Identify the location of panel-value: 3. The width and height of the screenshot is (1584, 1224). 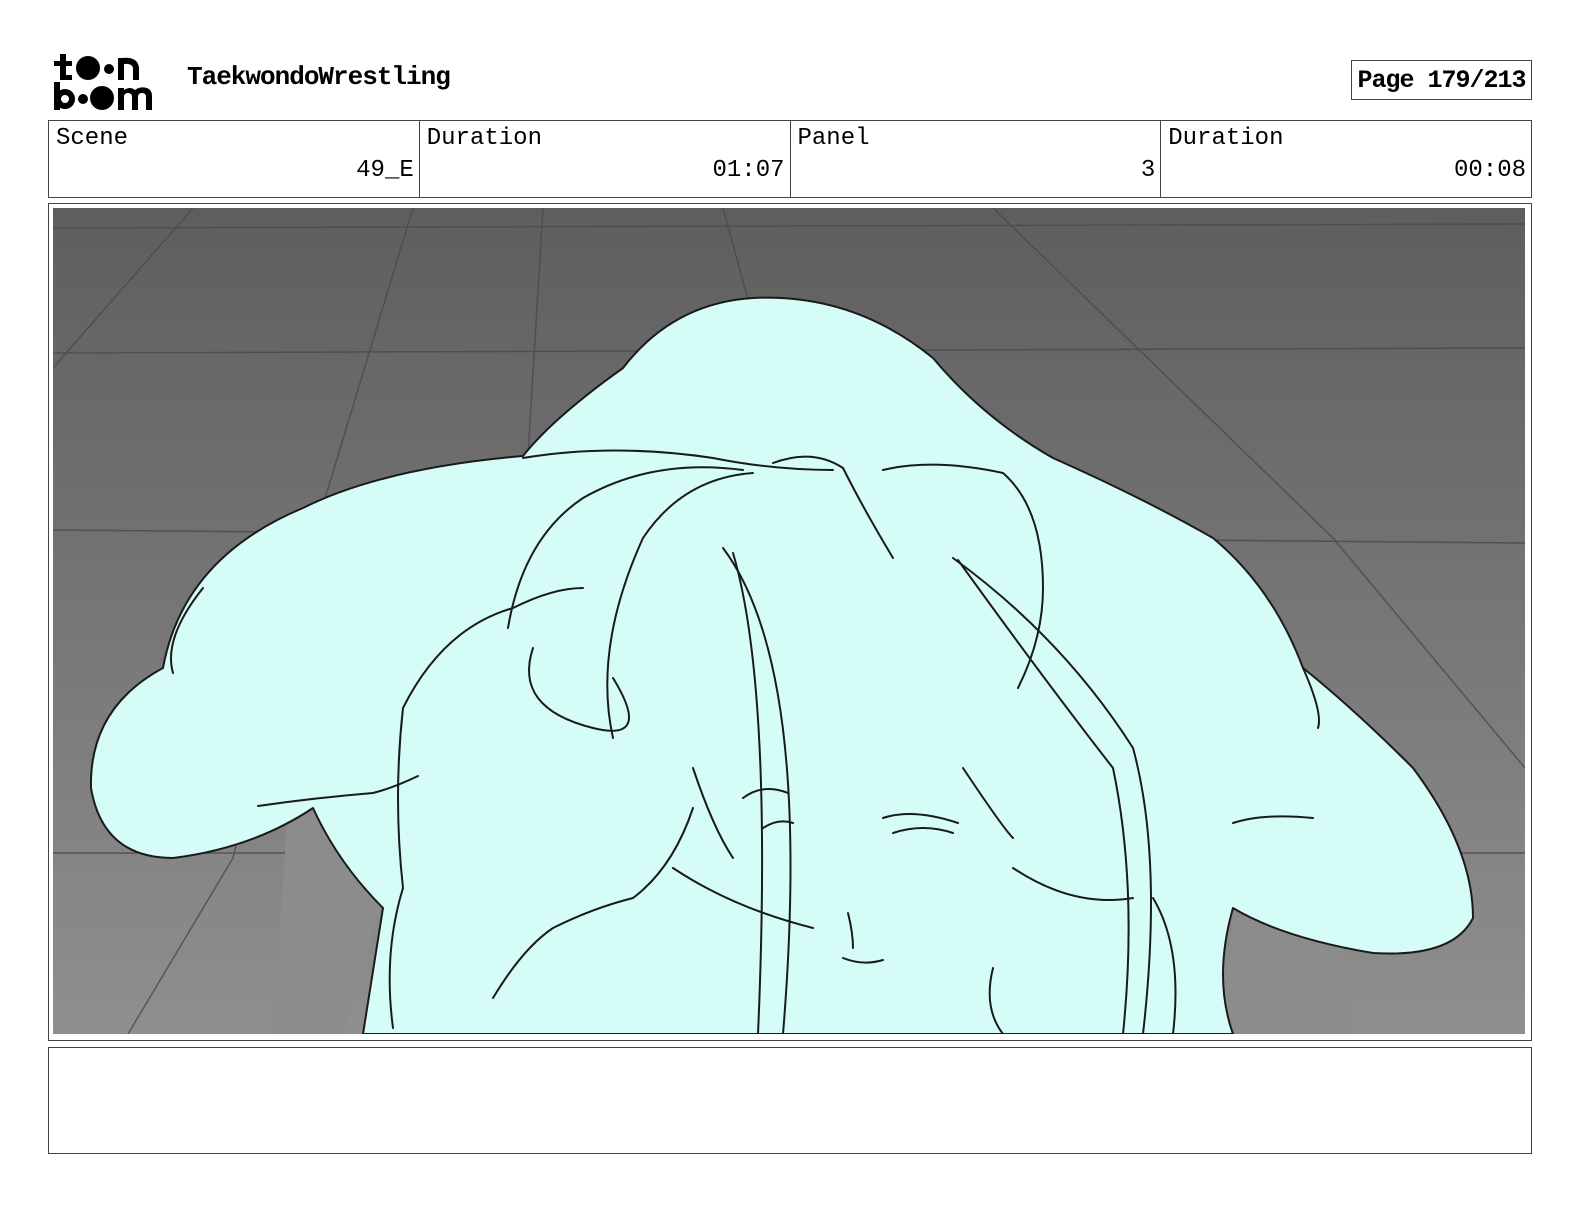
(1148, 170).